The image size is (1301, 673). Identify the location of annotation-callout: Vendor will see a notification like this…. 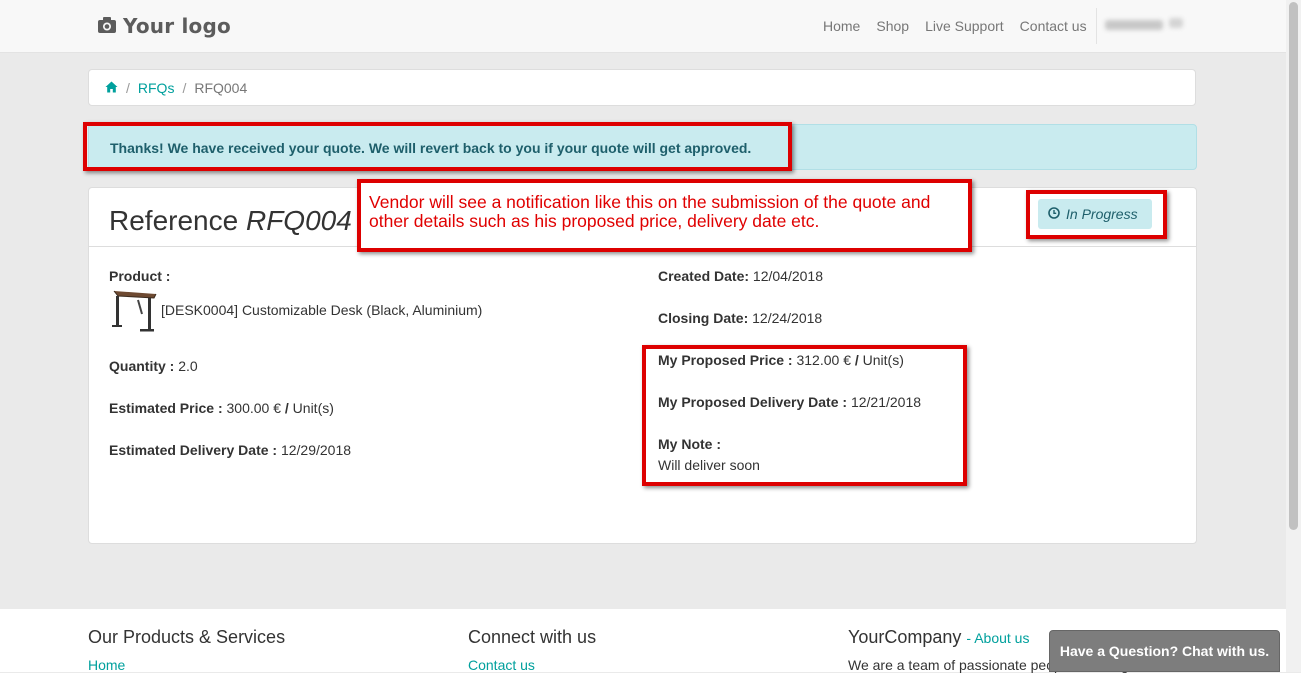
(664, 215).